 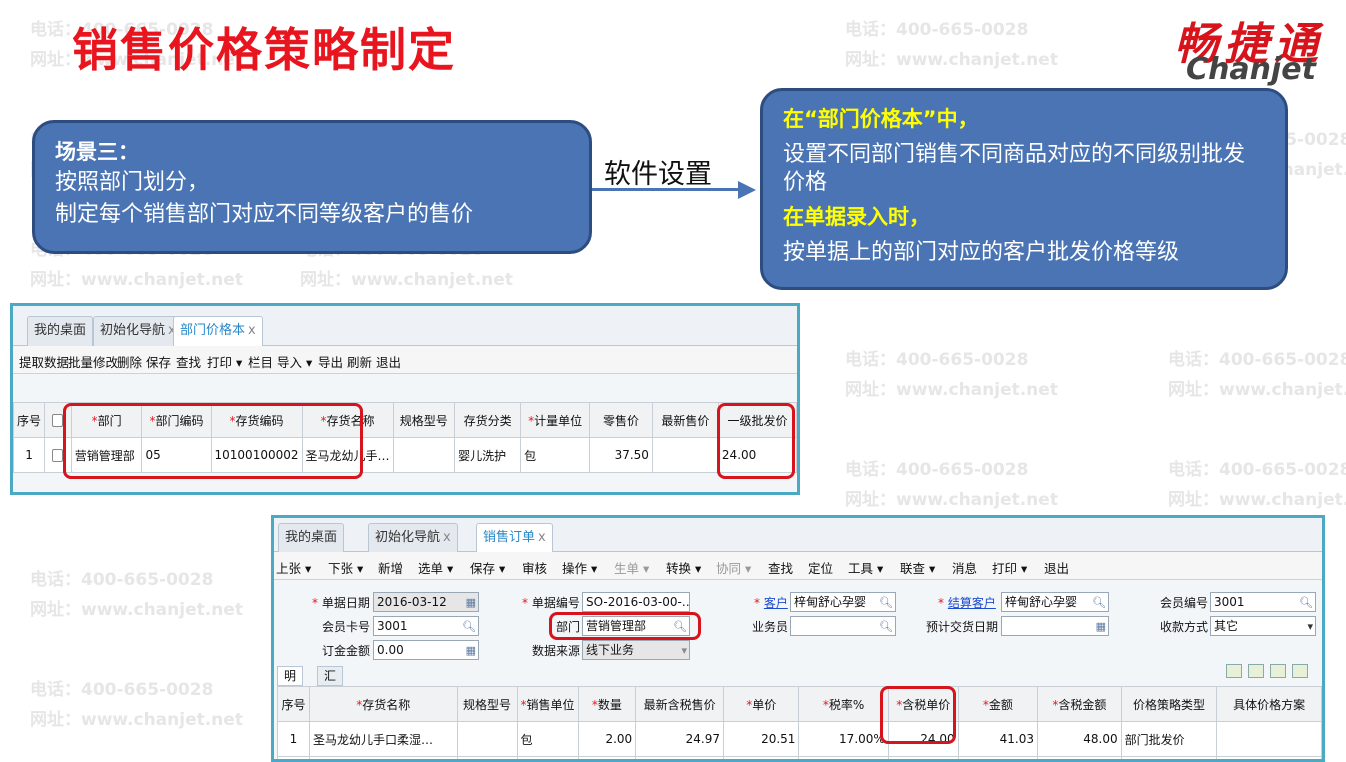 What do you see at coordinates (1169, 704) in the screenshot?
I see `col-strategy: 价格策略类型` at bounding box center [1169, 704].